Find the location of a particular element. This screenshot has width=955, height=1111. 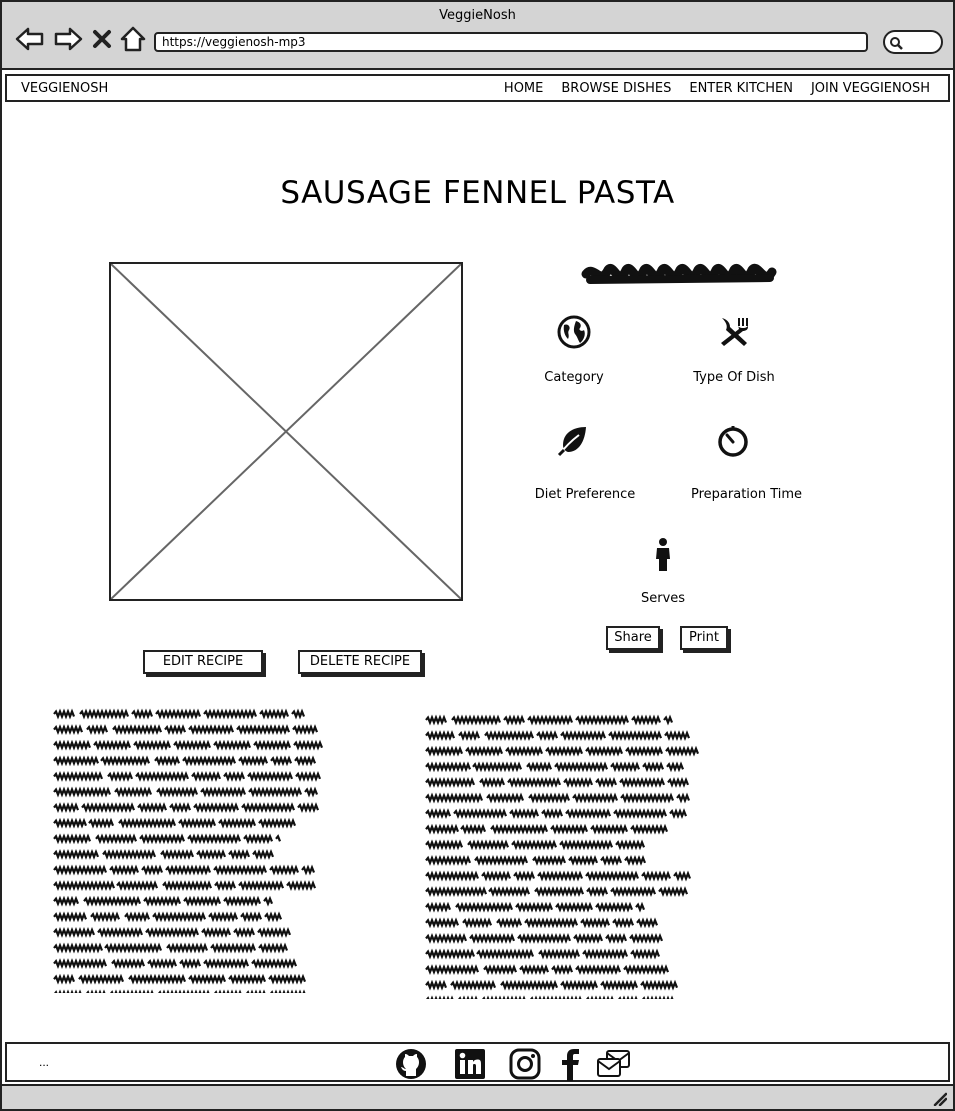

mail-icon is located at coordinates (614, 1064).